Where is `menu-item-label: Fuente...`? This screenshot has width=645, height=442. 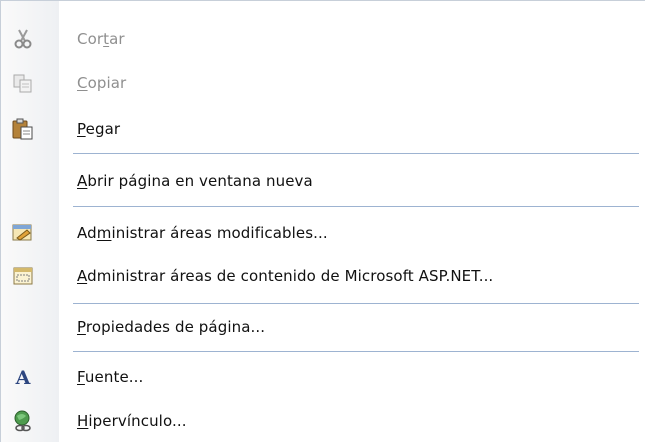 menu-item-label: Fuente... is located at coordinates (110, 377).